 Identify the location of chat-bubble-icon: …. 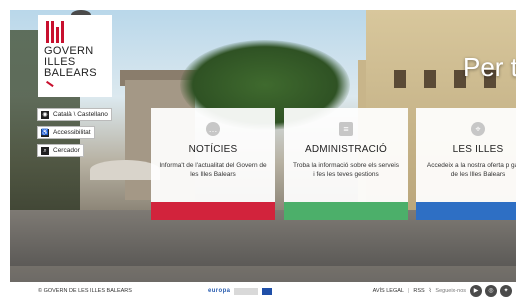
(213, 129).